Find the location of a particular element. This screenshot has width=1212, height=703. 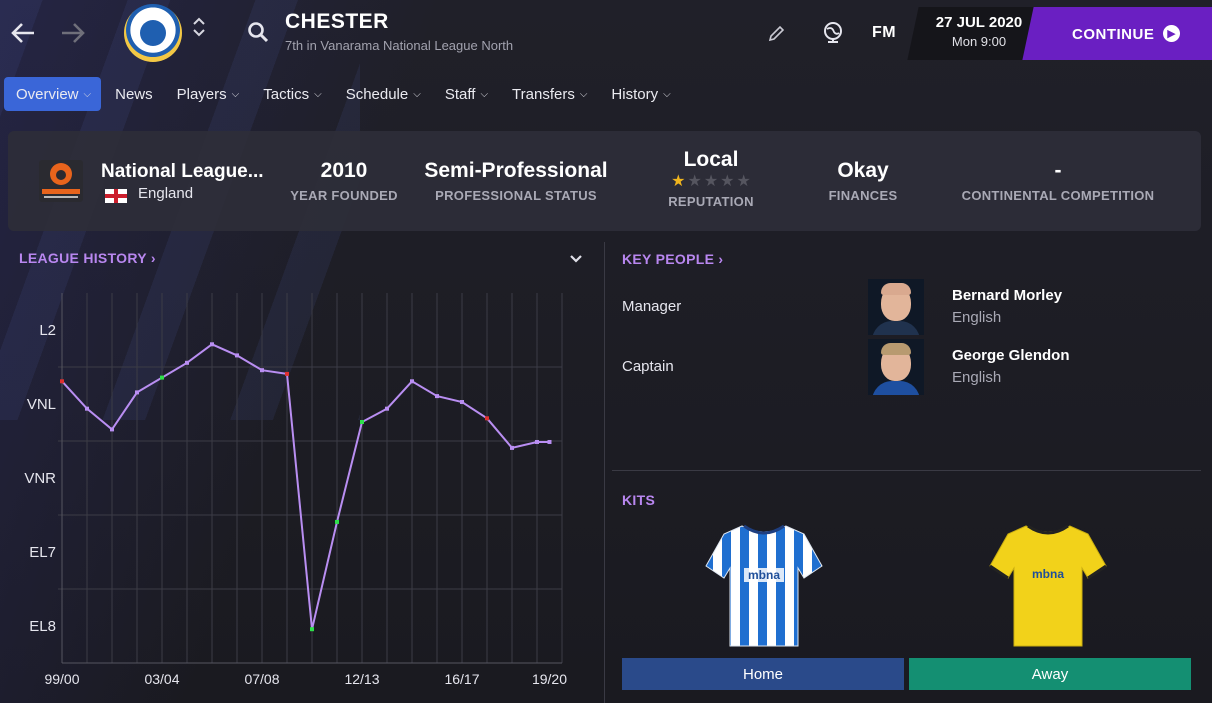

tab-schedule: Schedule ⌵ is located at coordinates (383, 94).